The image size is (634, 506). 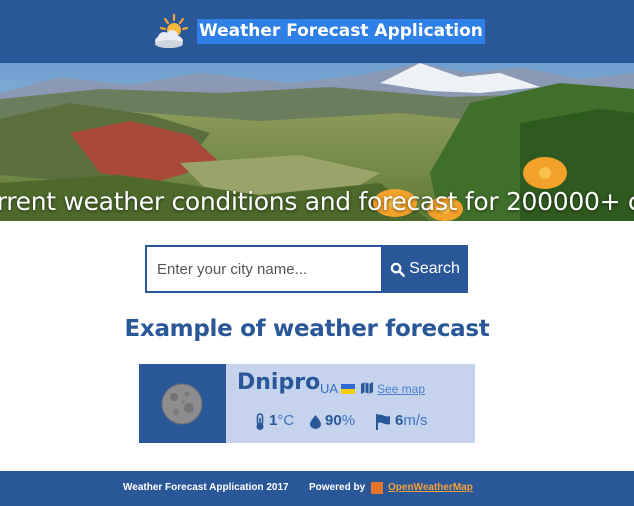 What do you see at coordinates (383, 422) in the screenshot?
I see `wind-flag-icon` at bounding box center [383, 422].